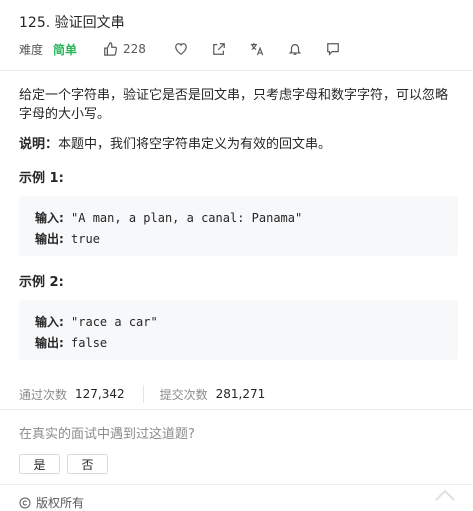 This screenshot has width=473, height=511. I want to click on accepted-label: 通过次数, so click(43, 394).